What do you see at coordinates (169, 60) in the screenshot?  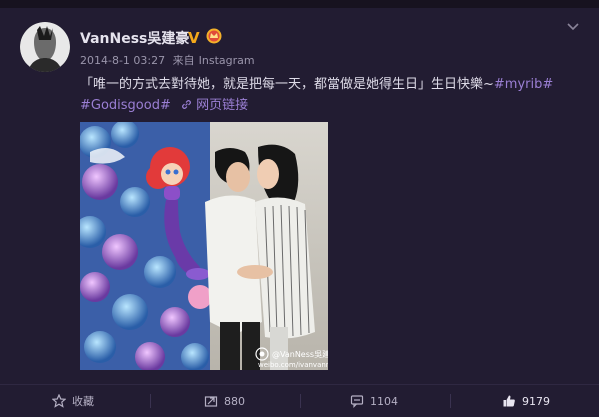 I see `post-meta: 2014-8-1 03:27 来自 Instagram` at bounding box center [169, 60].